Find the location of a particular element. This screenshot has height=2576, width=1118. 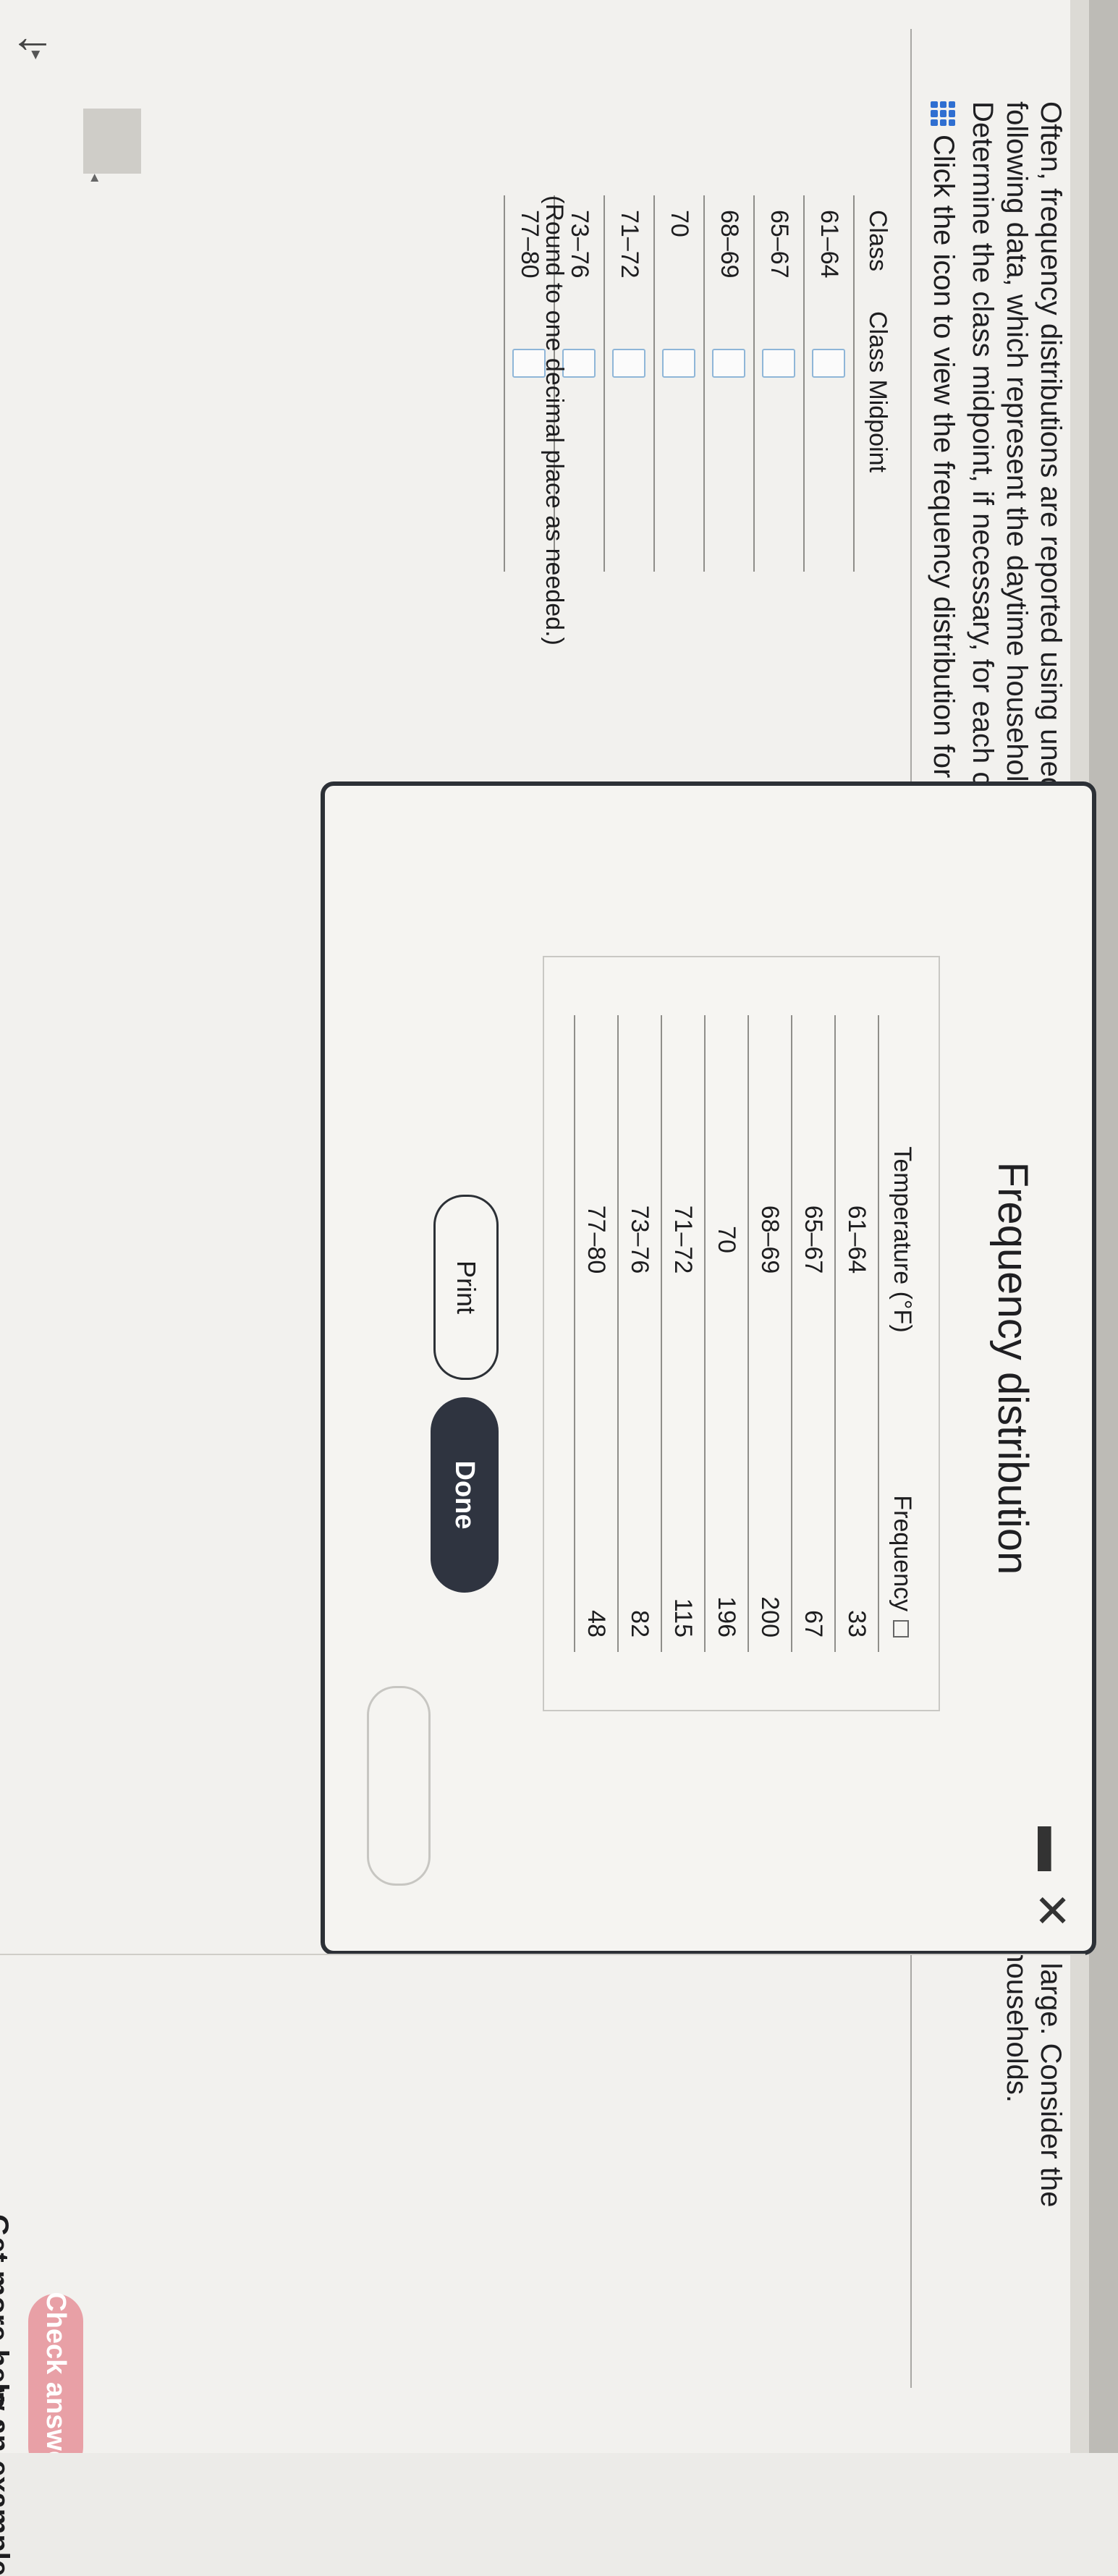

temp-cell: 73–76 is located at coordinates (640, 1239).